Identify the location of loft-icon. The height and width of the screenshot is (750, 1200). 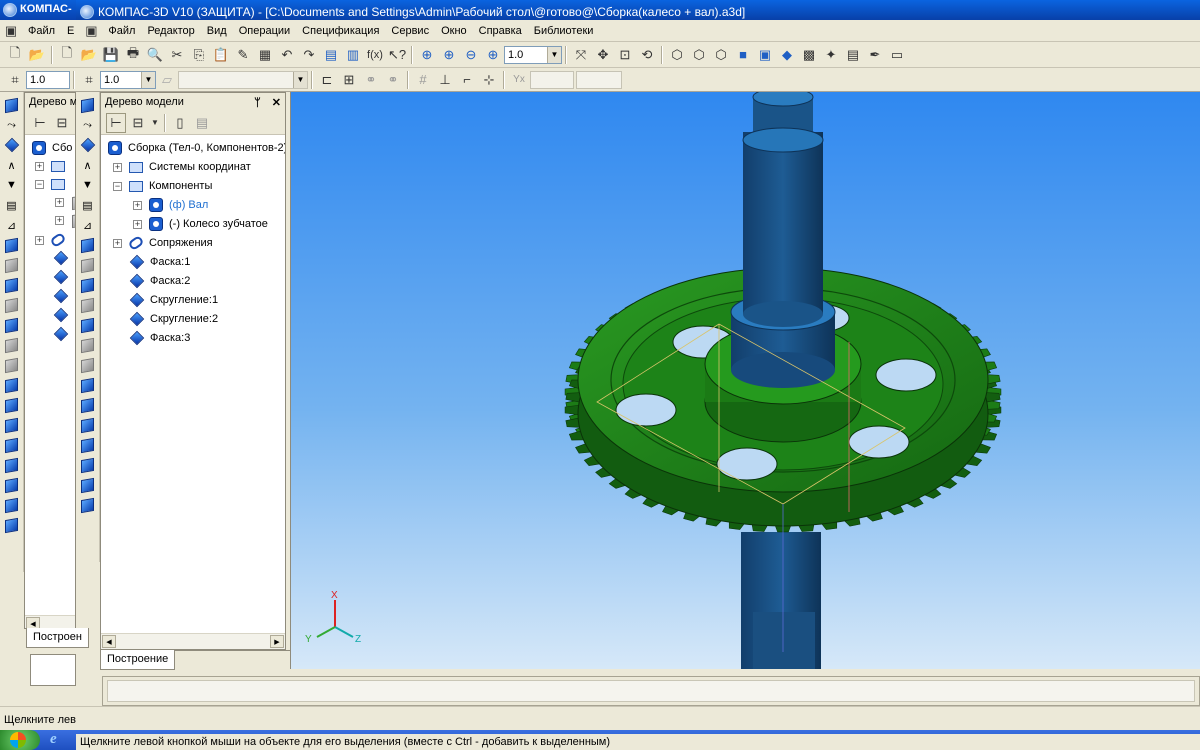
(88, 325).